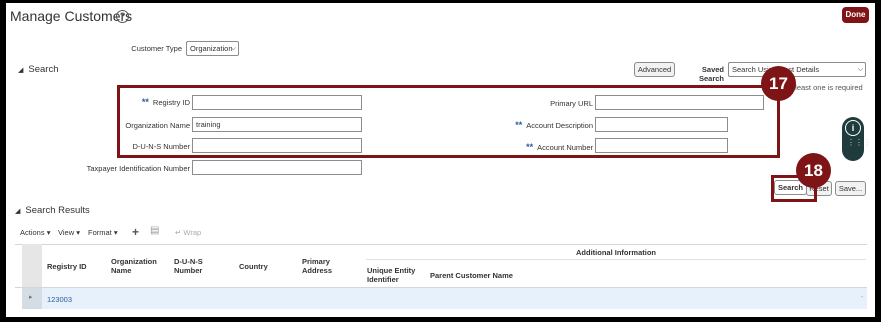 The width and height of the screenshot is (881, 322). I want to click on done-button: Done, so click(855, 15).